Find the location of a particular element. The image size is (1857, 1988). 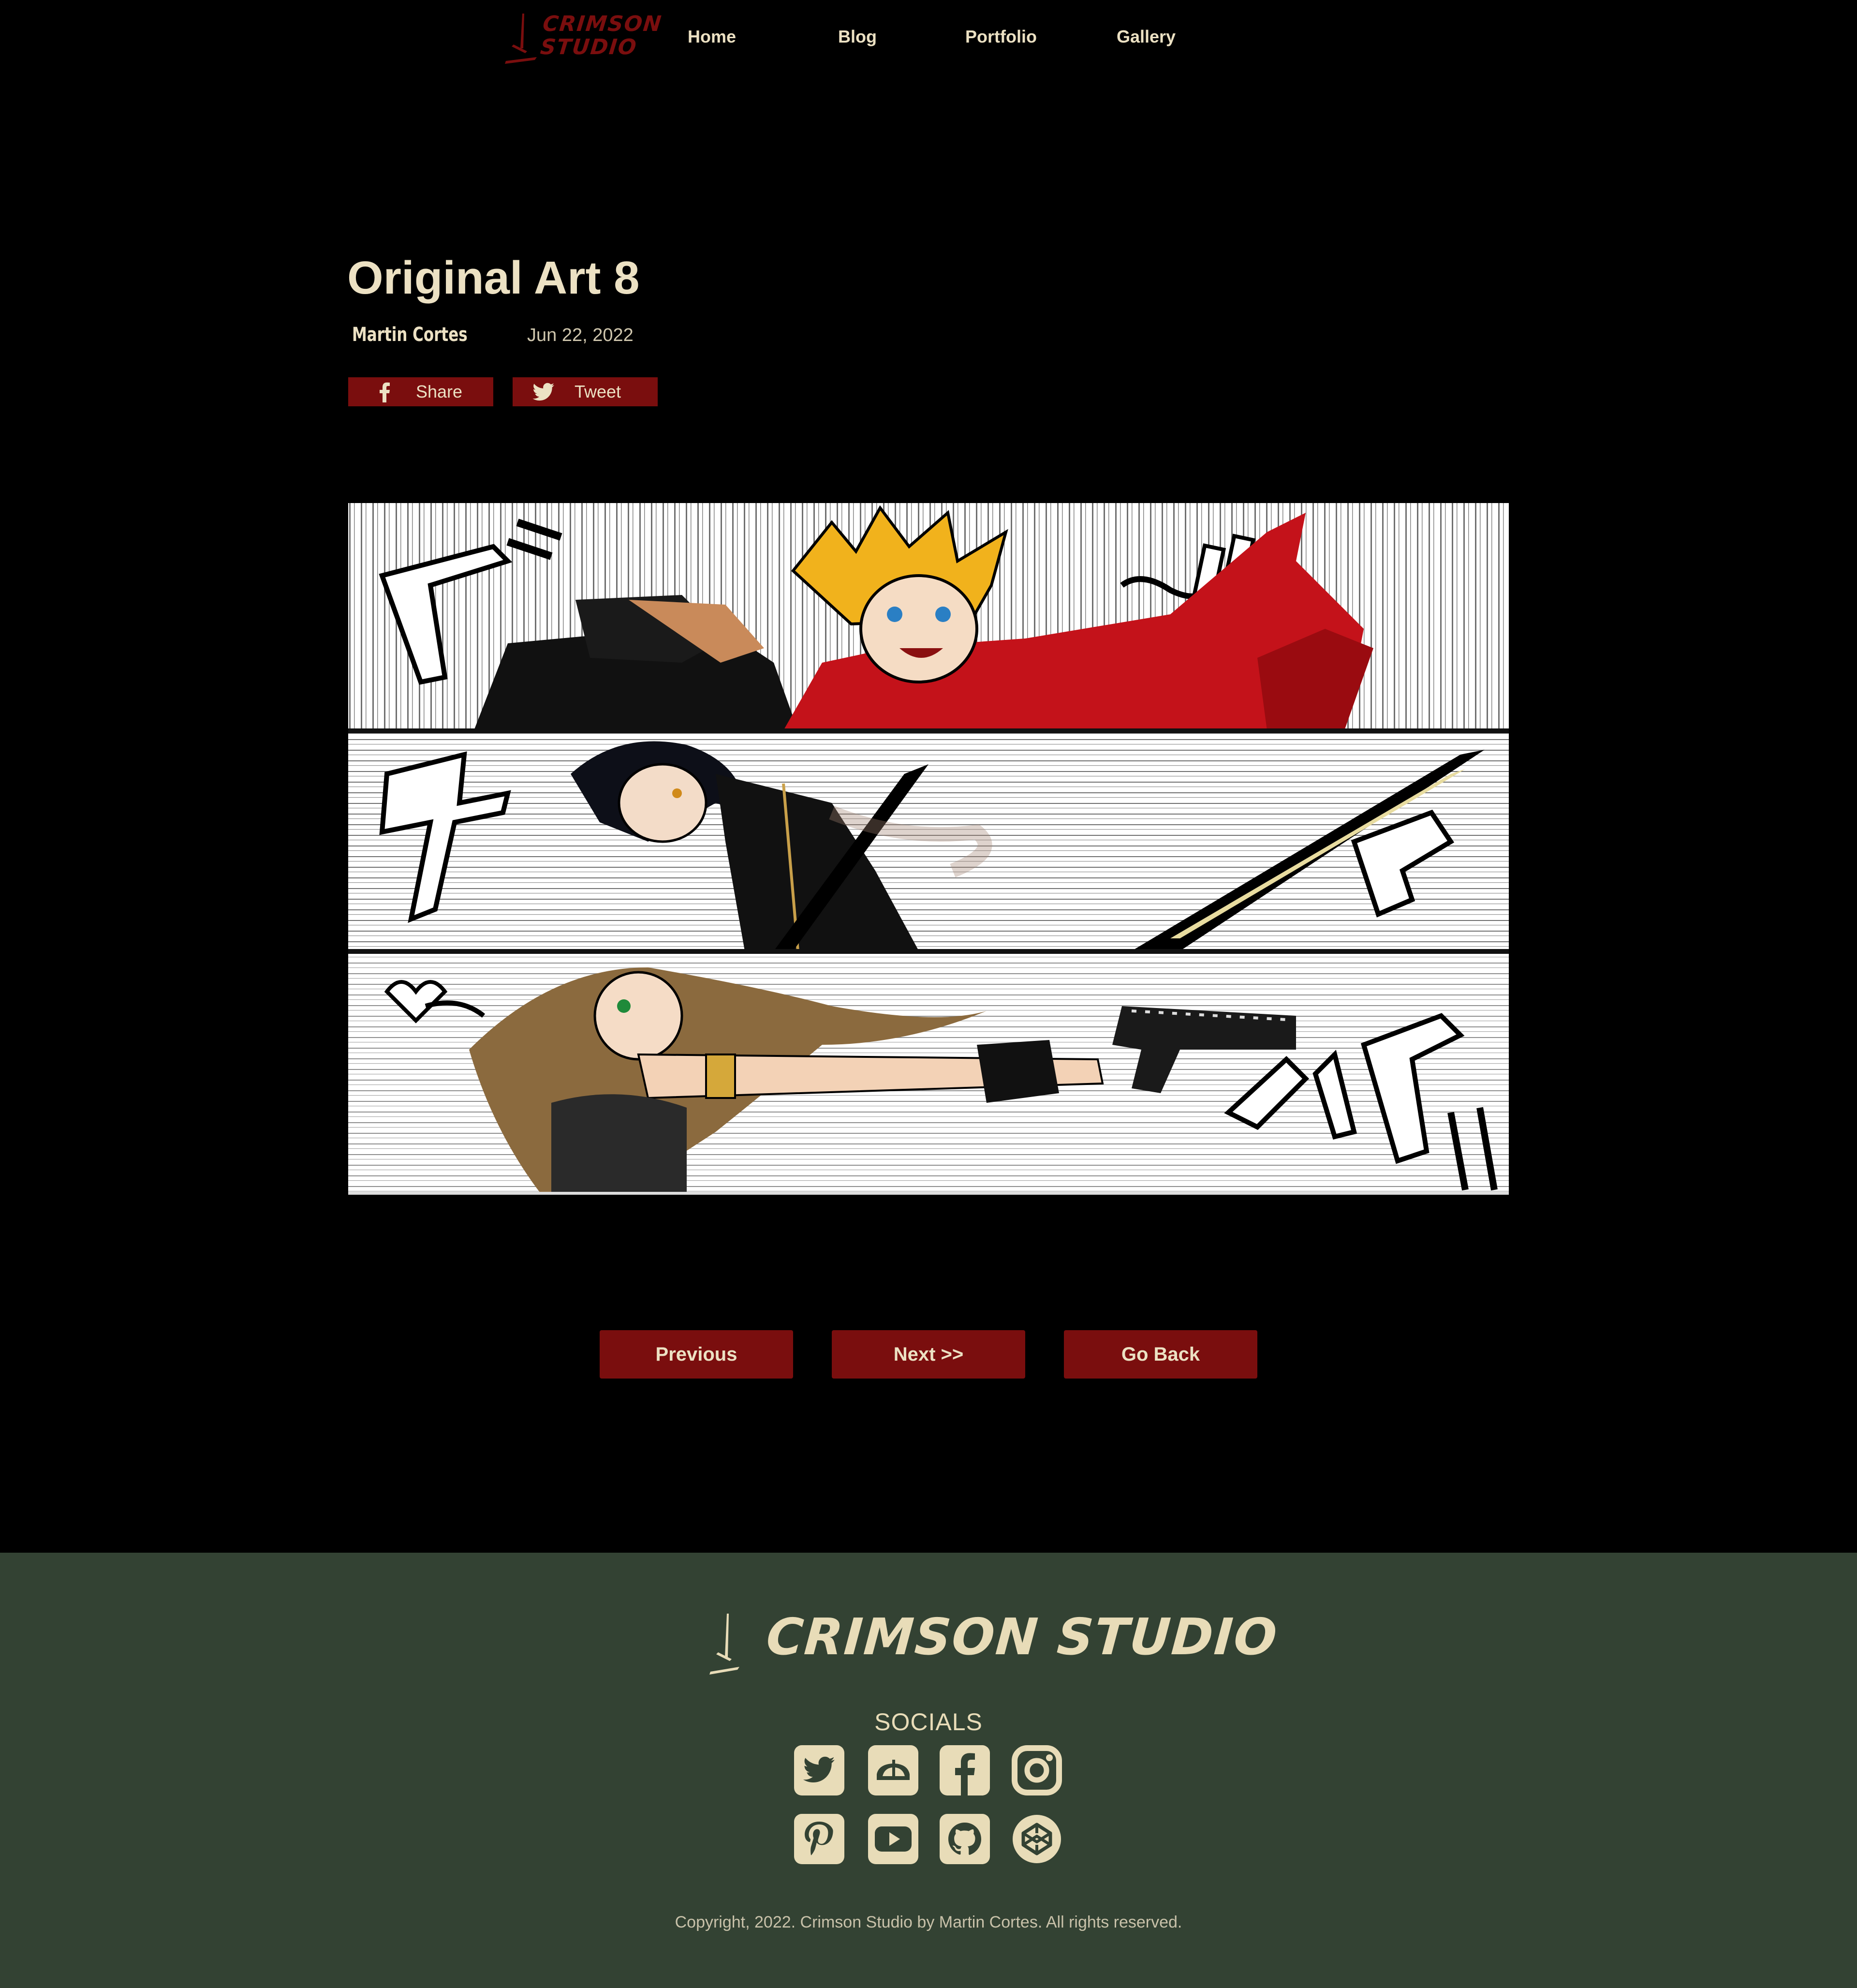

instagram-icon is located at coordinates (1037, 1770).